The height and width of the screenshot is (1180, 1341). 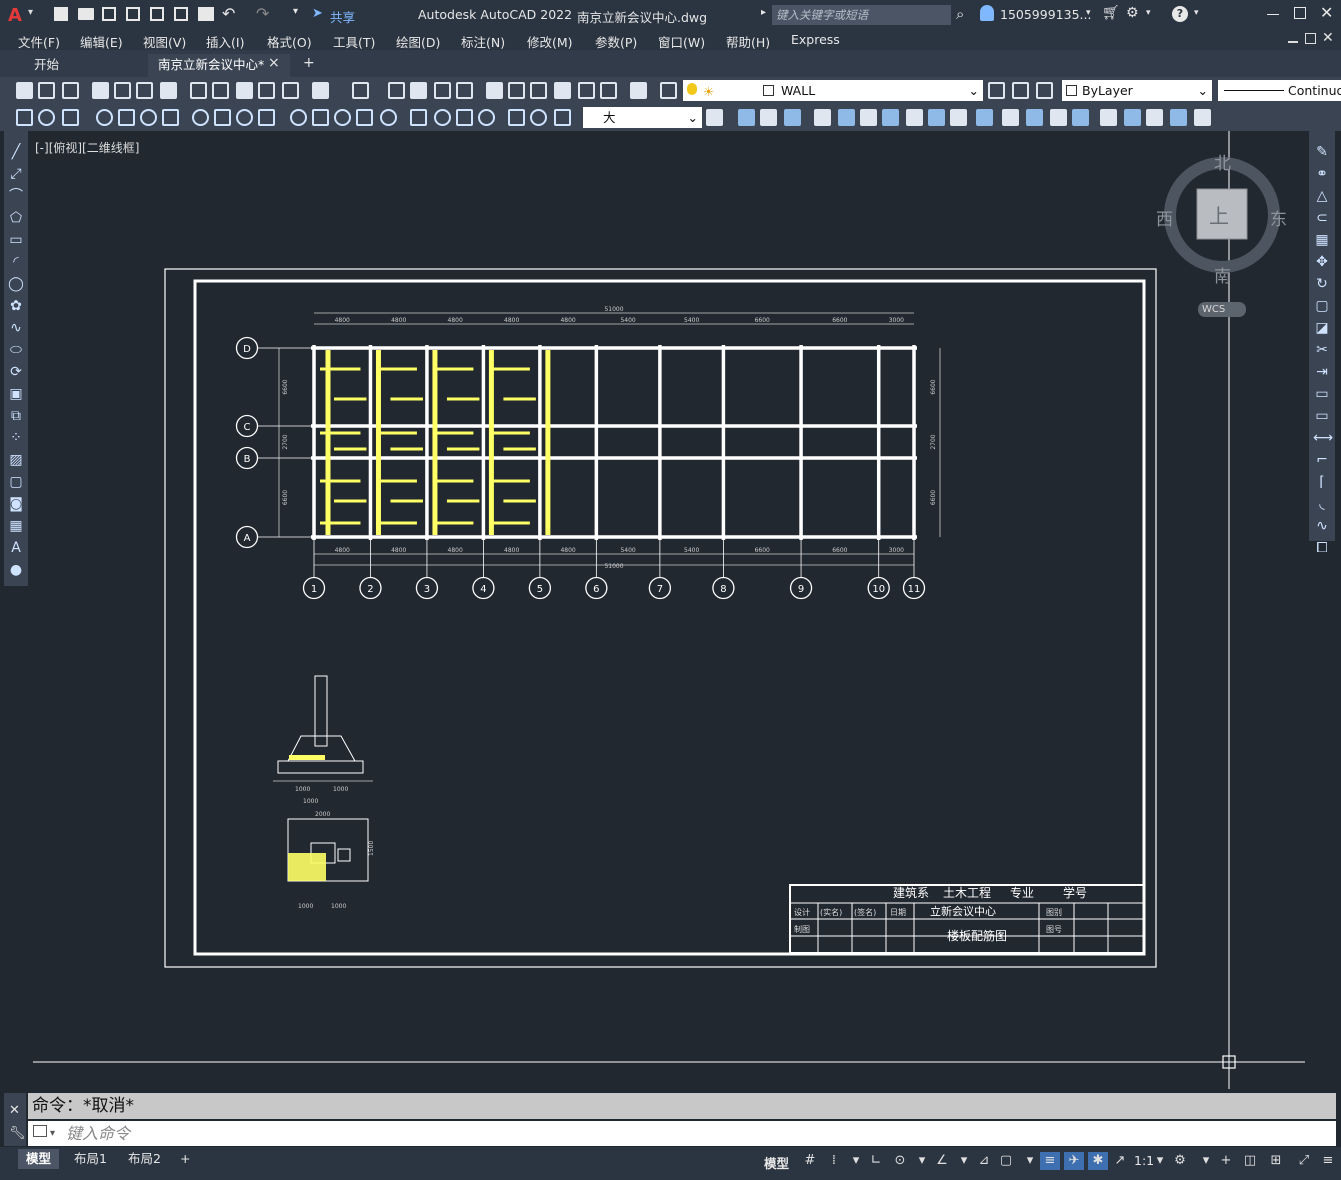 What do you see at coordinates (1293, 42) in the screenshot?
I see `doc-minimize-icon` at bounding box center [1293, 42].